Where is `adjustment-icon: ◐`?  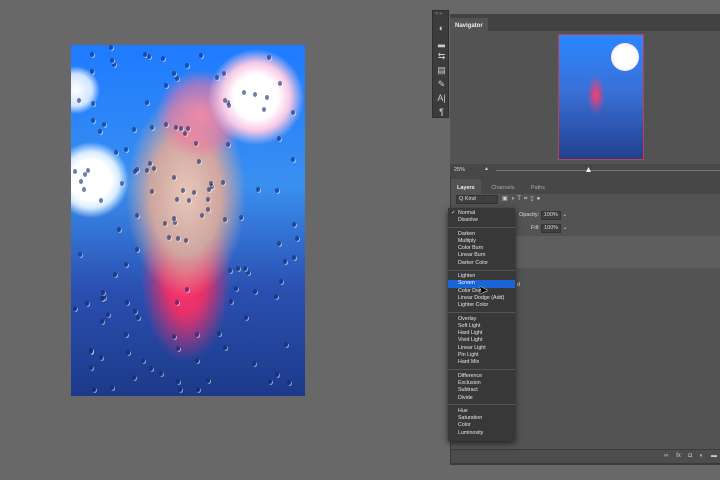 adjustment-icon: ◐ is located at coordinates (702, 456).